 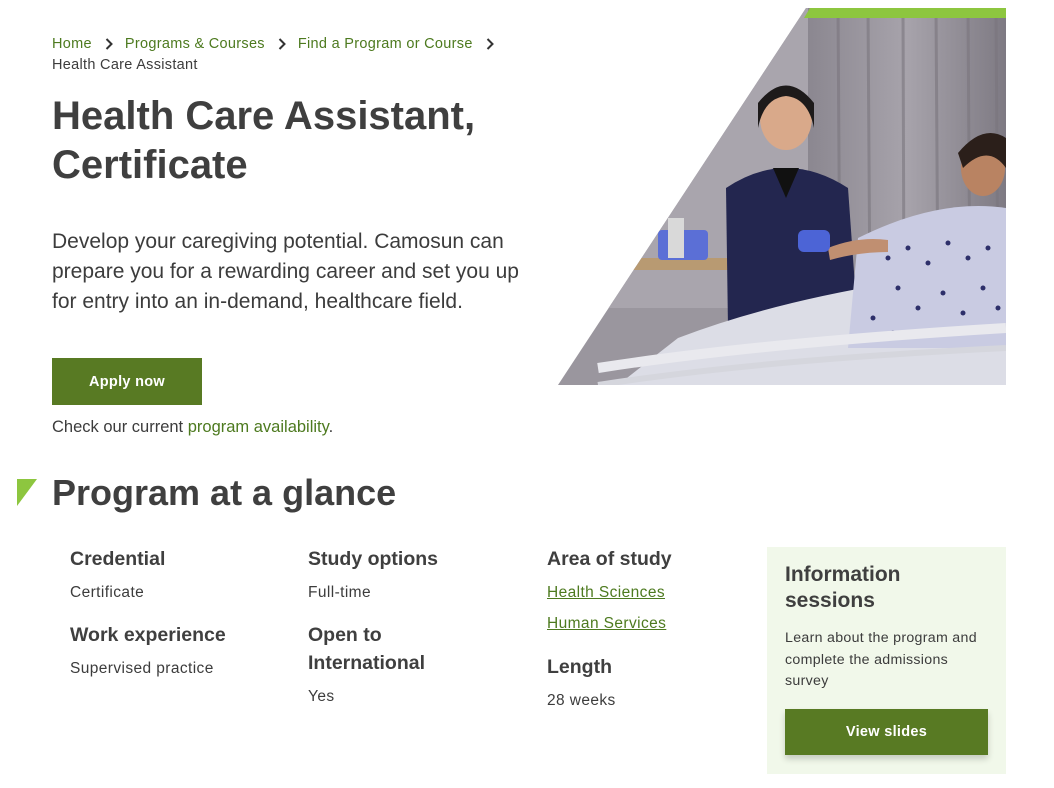 I want to click on international-label: Open to International, so click(x=373, y=649).